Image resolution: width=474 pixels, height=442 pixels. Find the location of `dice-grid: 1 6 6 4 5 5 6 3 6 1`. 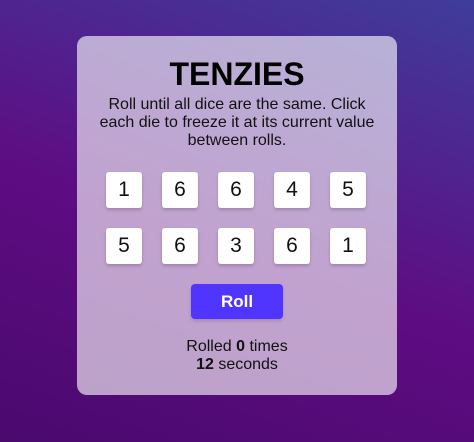

dice-grid: 1 6 6 4 5 5 6 3 6 1 is located at coordinates (237, 218).